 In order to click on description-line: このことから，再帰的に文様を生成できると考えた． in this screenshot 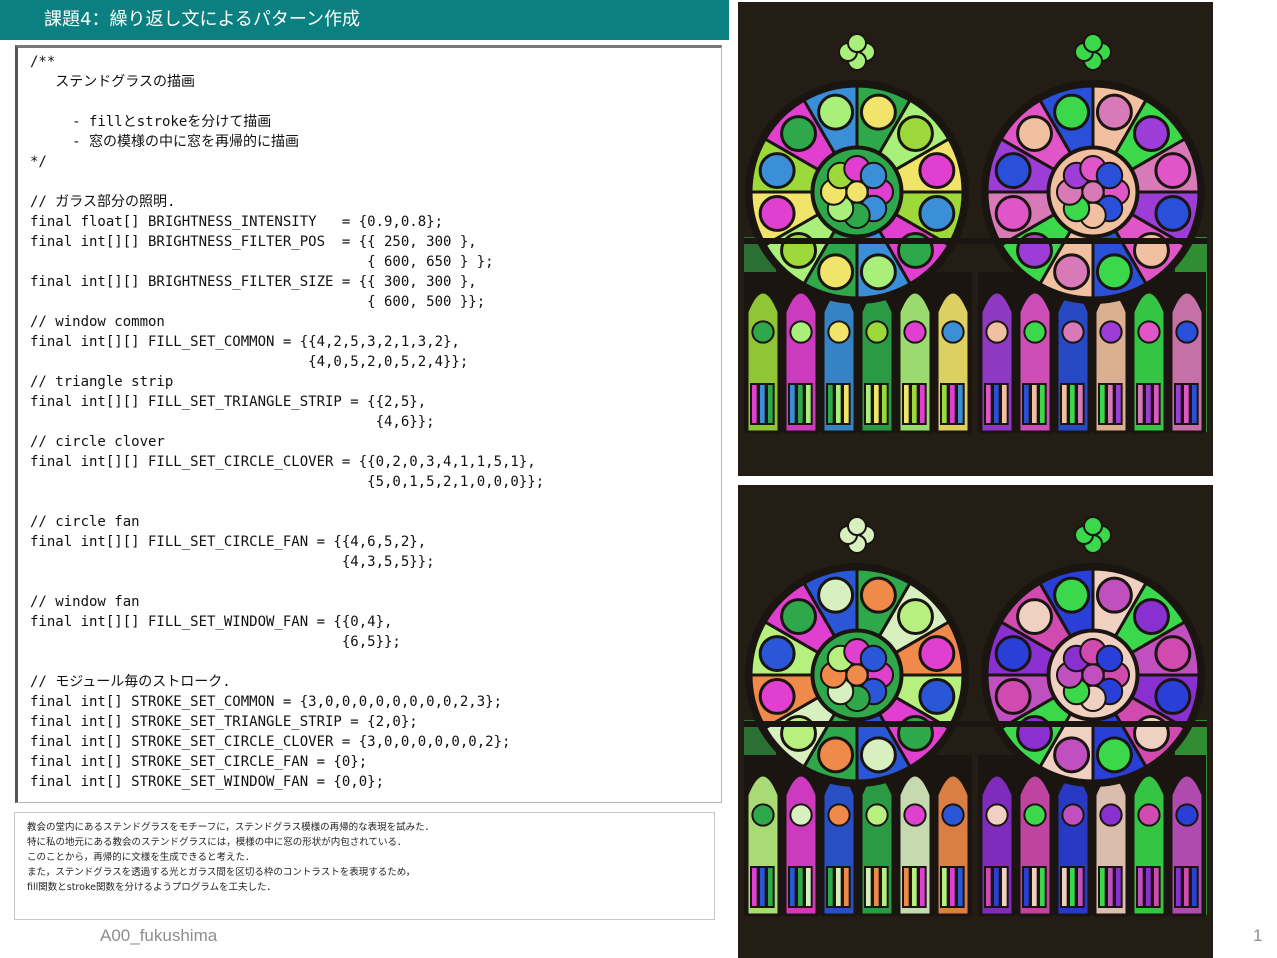, I will do `click(141, 857)`.